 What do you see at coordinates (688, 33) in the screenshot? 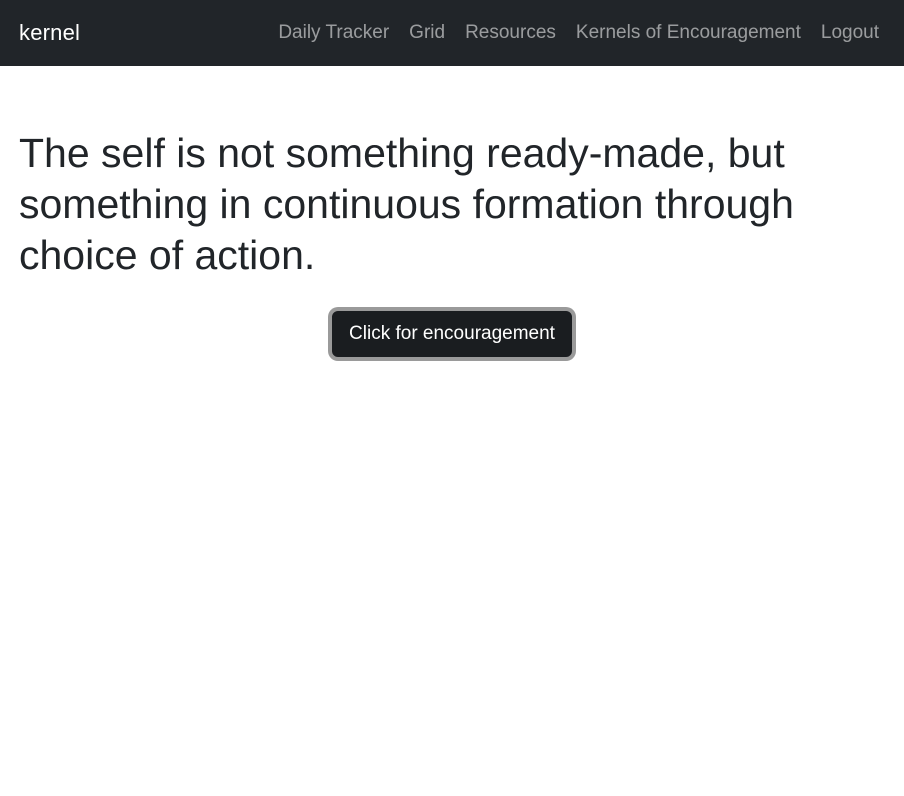
I see `nav-link-kernels-of-encouragement: Kernels of Encouragement` at bounding box center [688, 33].